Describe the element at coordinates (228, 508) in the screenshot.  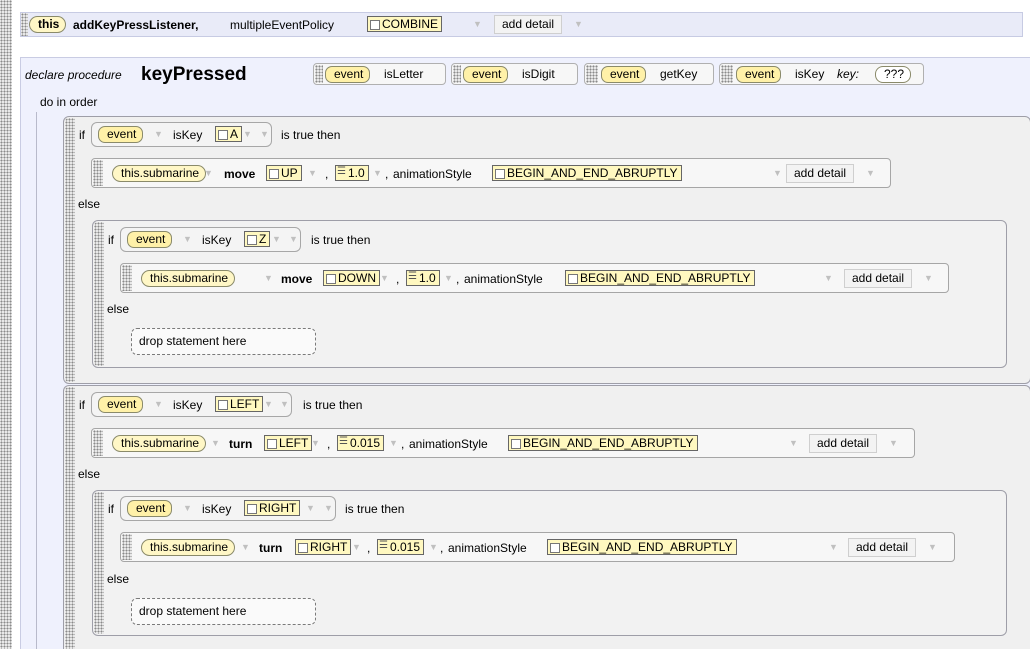
I see `condition-iskey-right: event ▼ isKey RIGHT ▼ ▼` at that location.